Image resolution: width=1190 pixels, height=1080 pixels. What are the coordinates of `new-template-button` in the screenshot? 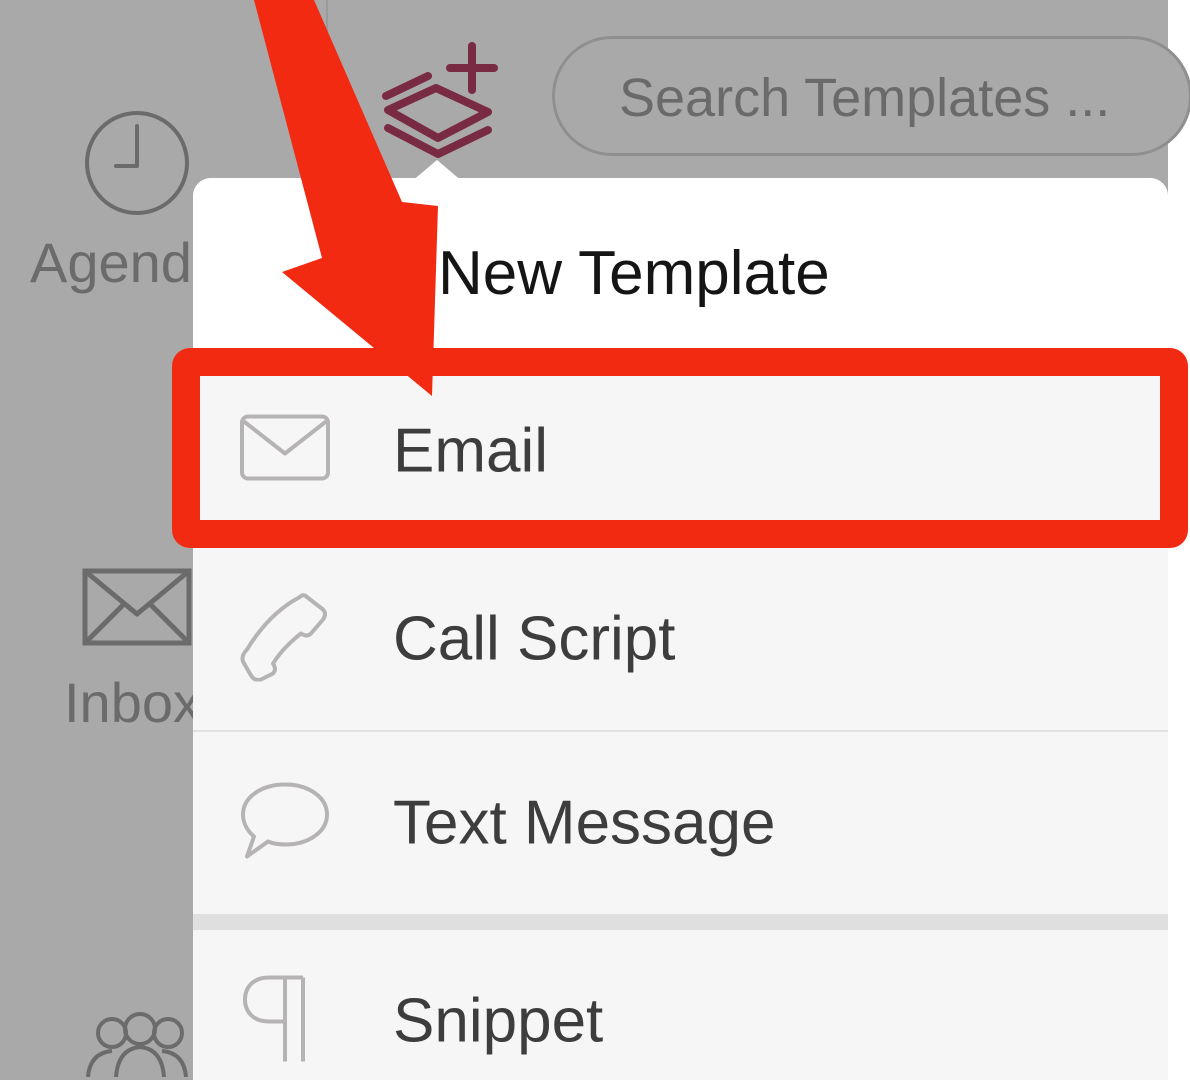 It's located at (441, 100).